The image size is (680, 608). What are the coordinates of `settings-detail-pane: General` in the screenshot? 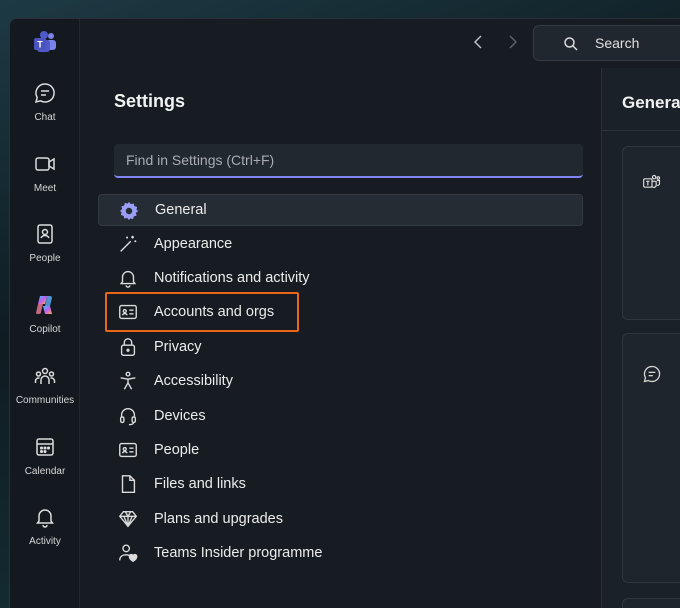 It's located at (640, 338).